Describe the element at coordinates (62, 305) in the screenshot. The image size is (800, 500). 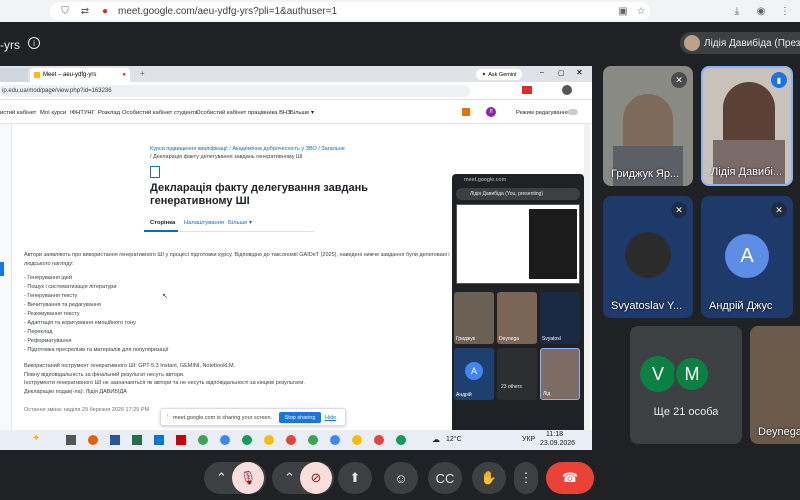
I see `list-item: - Вичитування та редагування` at that location.